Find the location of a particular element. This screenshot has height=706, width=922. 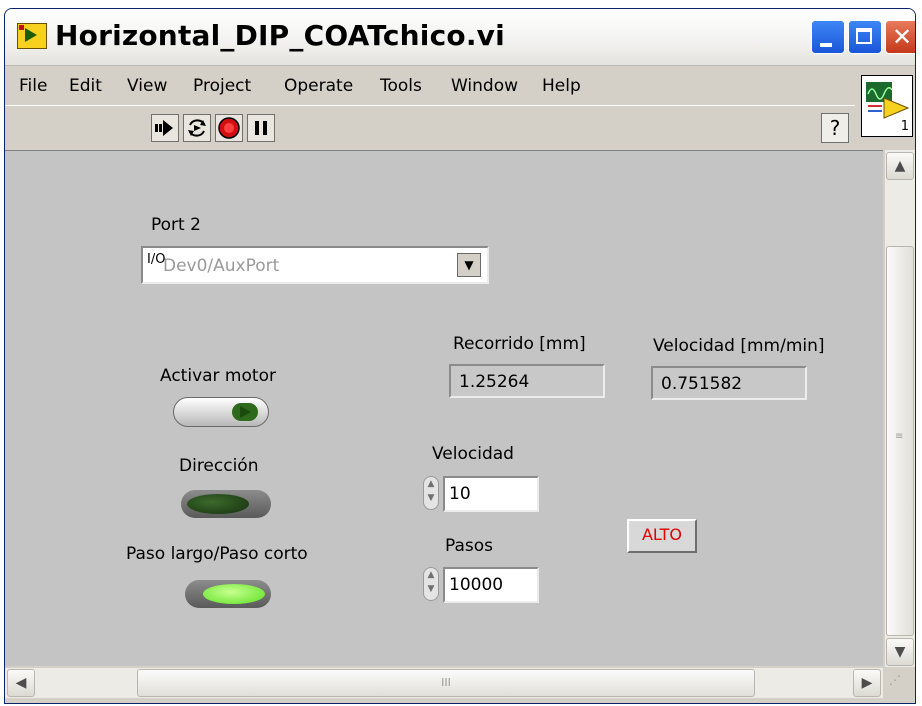

scroll-left-button: ◀ is located at coordinates (21, 683).